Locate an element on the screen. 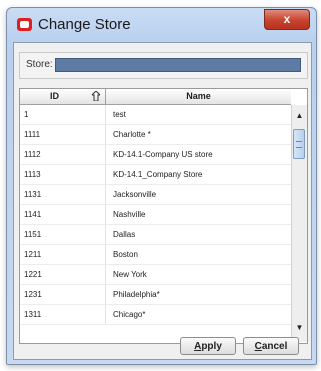  row-name-cell: KD-14.1_Company Store is located at coordinates (158, 174).